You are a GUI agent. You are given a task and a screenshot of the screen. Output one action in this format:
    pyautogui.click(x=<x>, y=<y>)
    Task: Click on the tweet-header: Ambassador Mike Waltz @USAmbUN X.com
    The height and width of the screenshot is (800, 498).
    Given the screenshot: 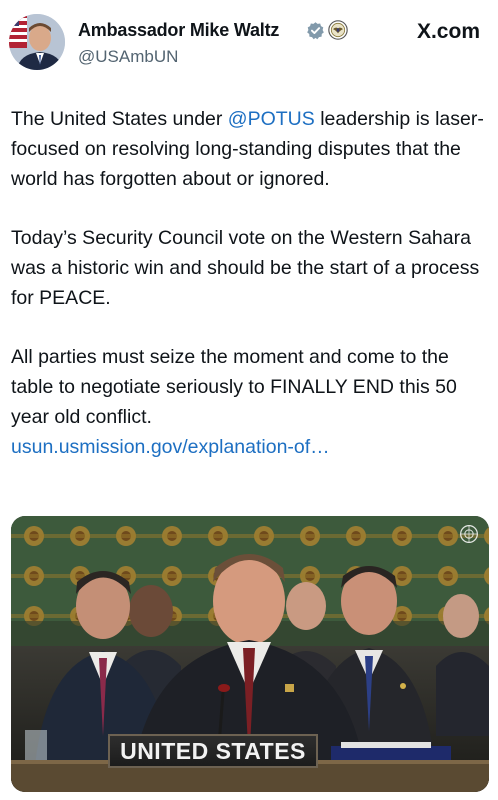 What is the action you would take?
    pyautogui.click(x=249, y=45)
    